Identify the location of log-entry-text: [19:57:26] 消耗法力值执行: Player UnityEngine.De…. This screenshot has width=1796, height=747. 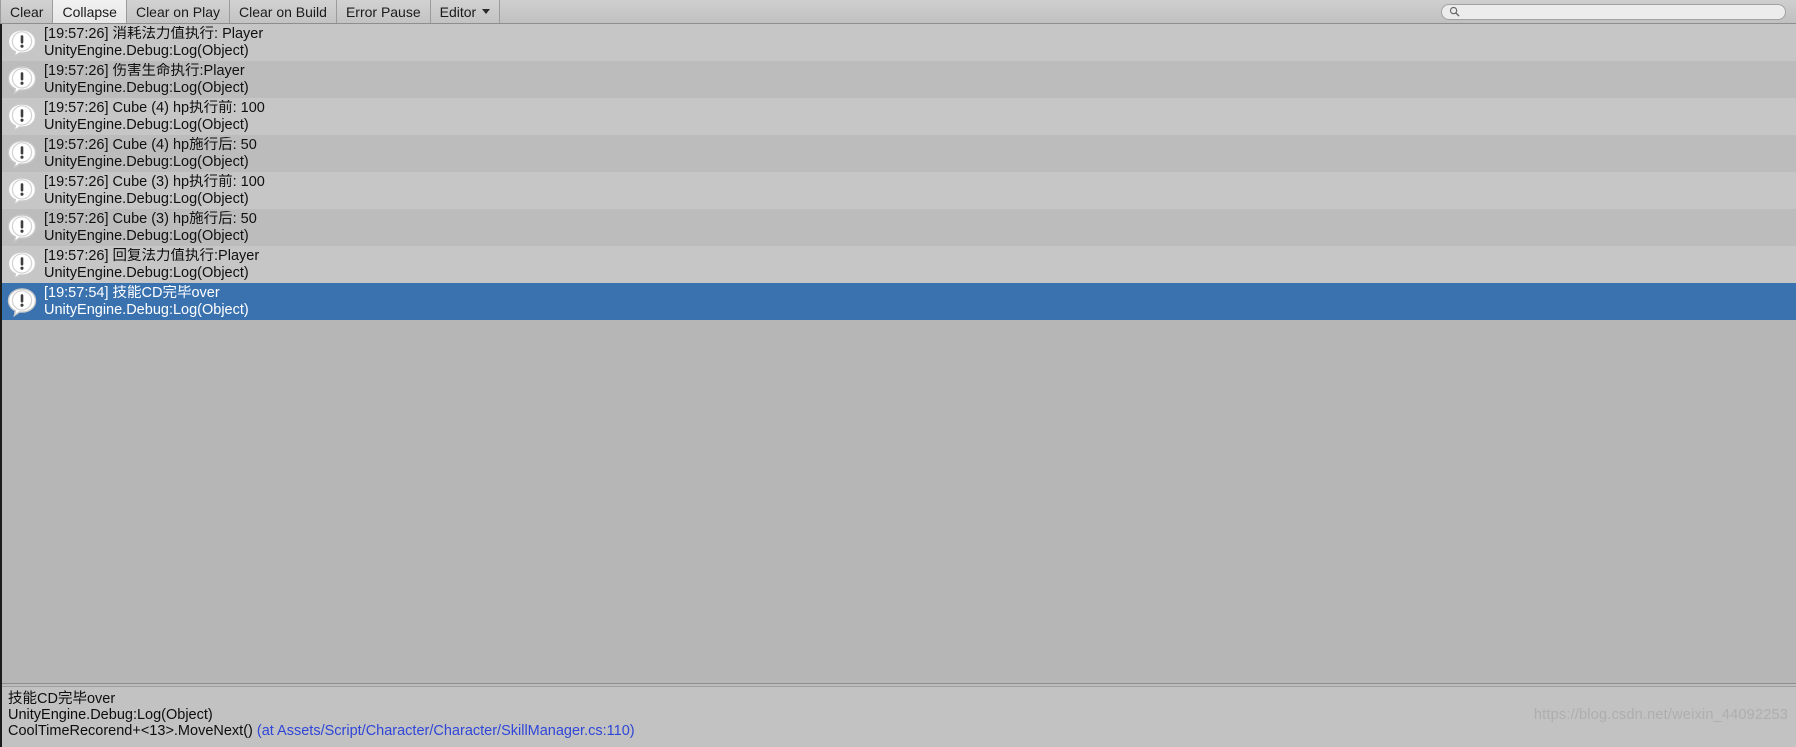
(920, 43).